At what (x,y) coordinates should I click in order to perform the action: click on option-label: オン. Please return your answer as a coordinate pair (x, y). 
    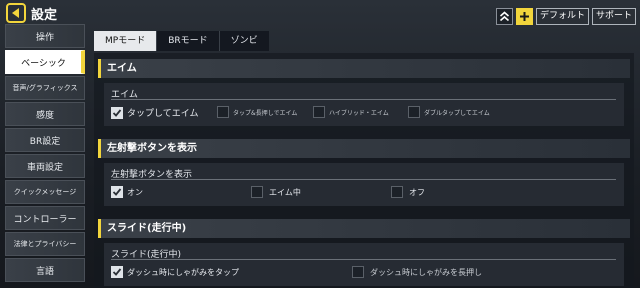
    Looking at the image, I should click on (135, 192).